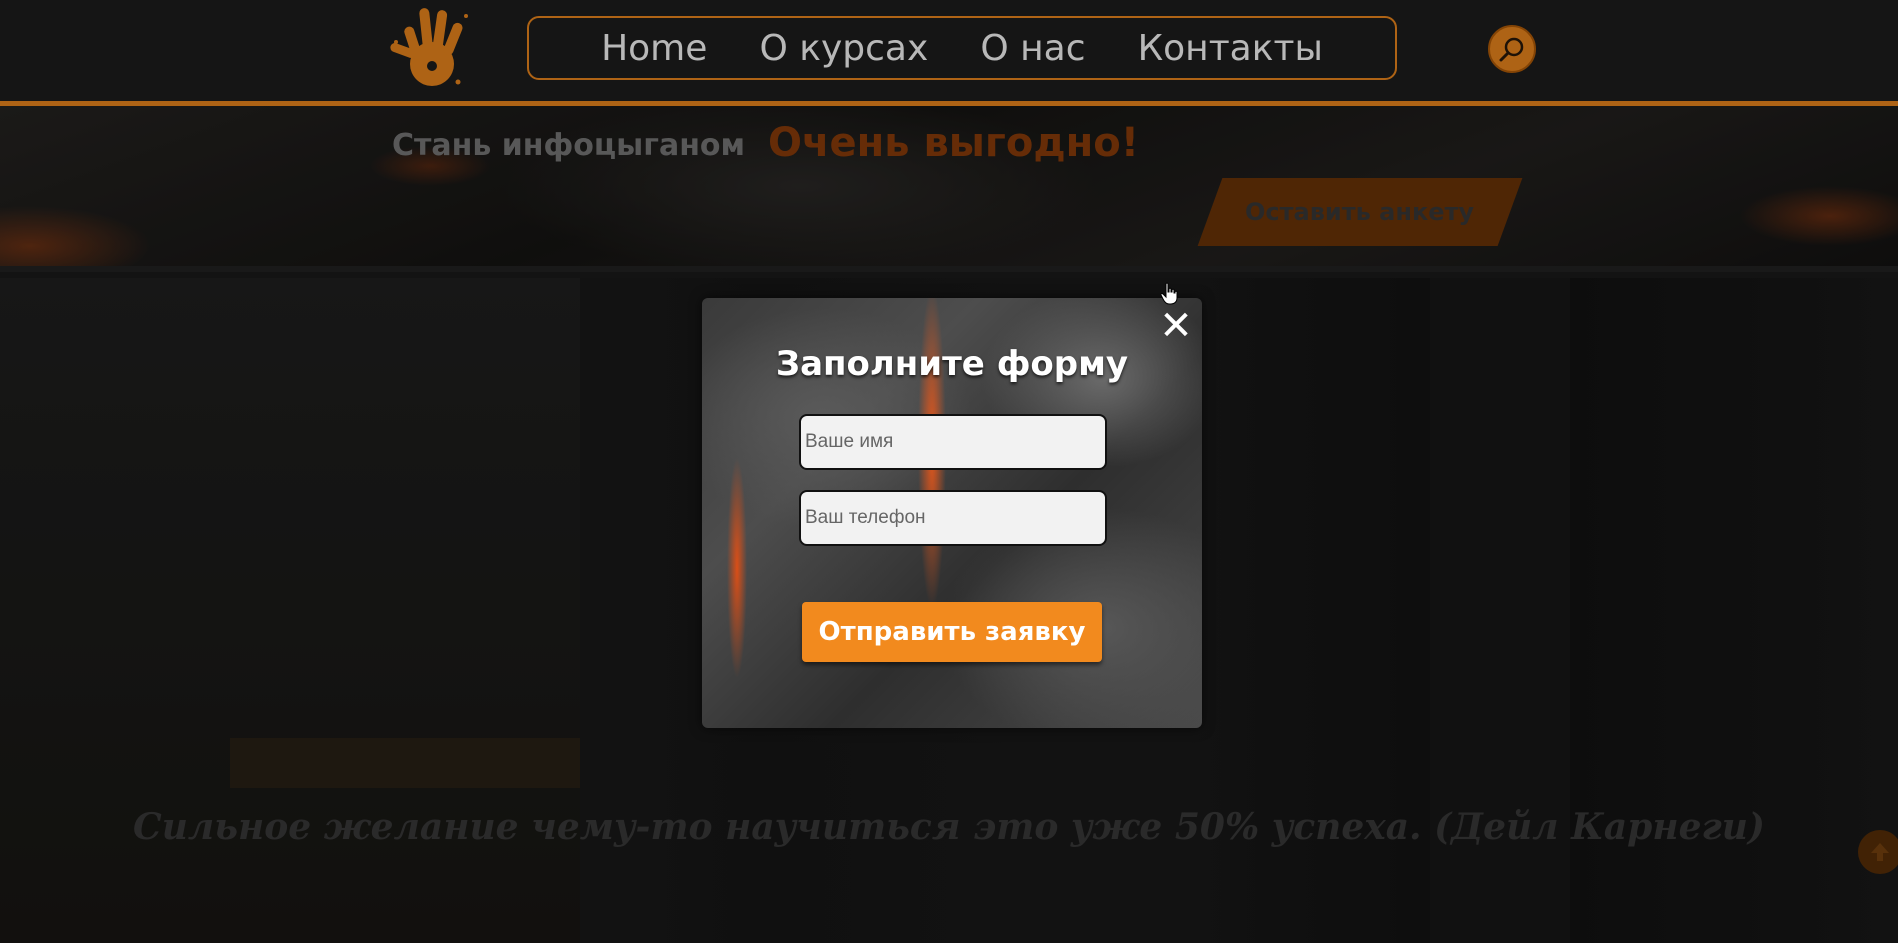  Describe the element at coordinates (953, 442) in the screenshot. I see `name-field` at that location.